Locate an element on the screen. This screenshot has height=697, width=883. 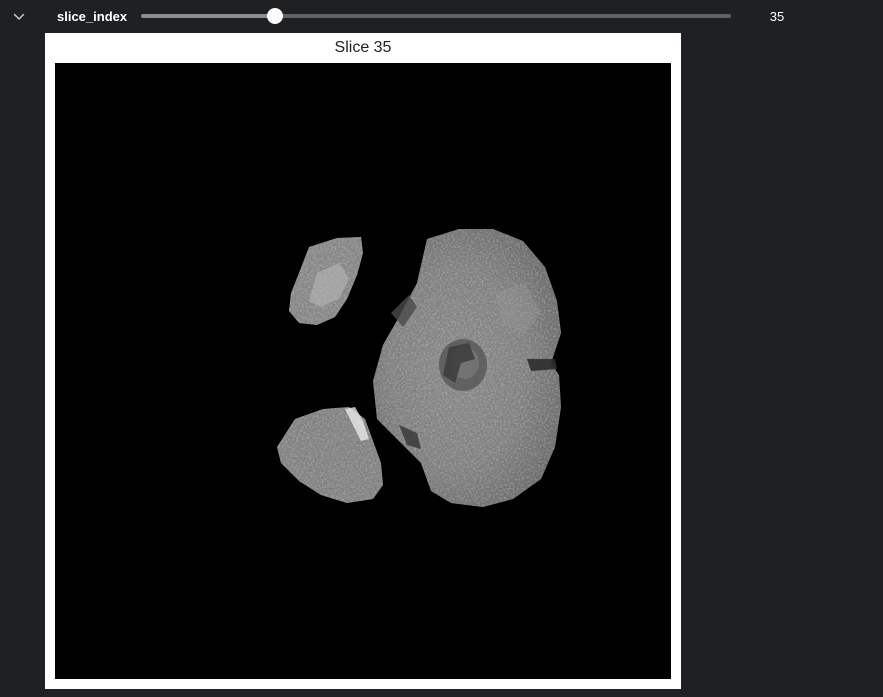
slider-widget-row: slice_index 35 is located at coordinates (441, 16).